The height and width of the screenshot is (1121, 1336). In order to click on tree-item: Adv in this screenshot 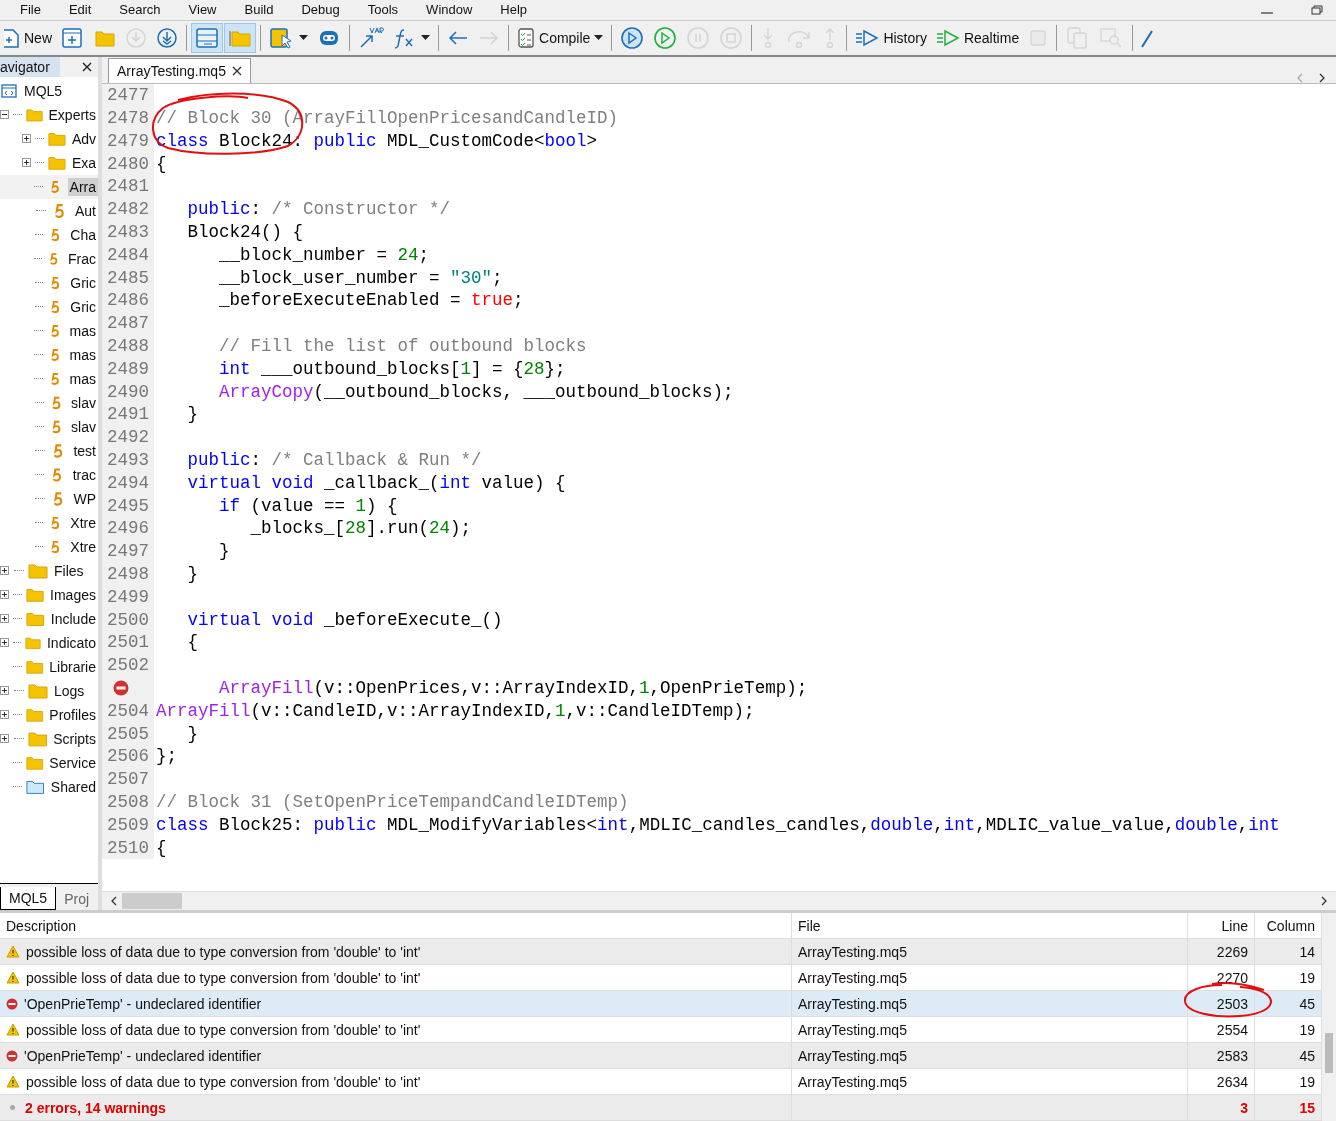, I will do `click(49, 138)`.